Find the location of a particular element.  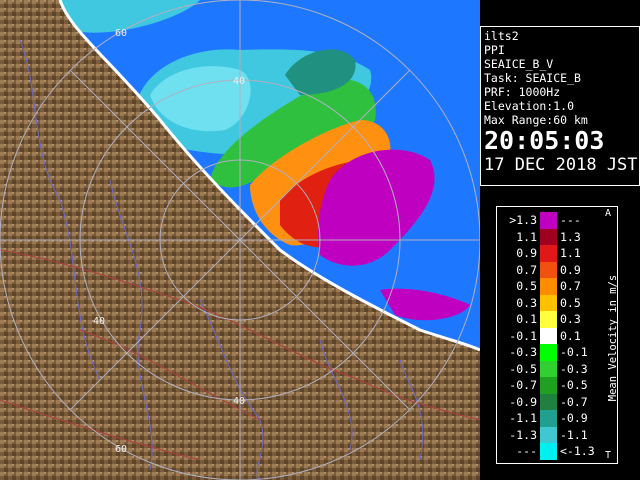

scan-time: 20:05:03 is located at coordinates (544, 140).